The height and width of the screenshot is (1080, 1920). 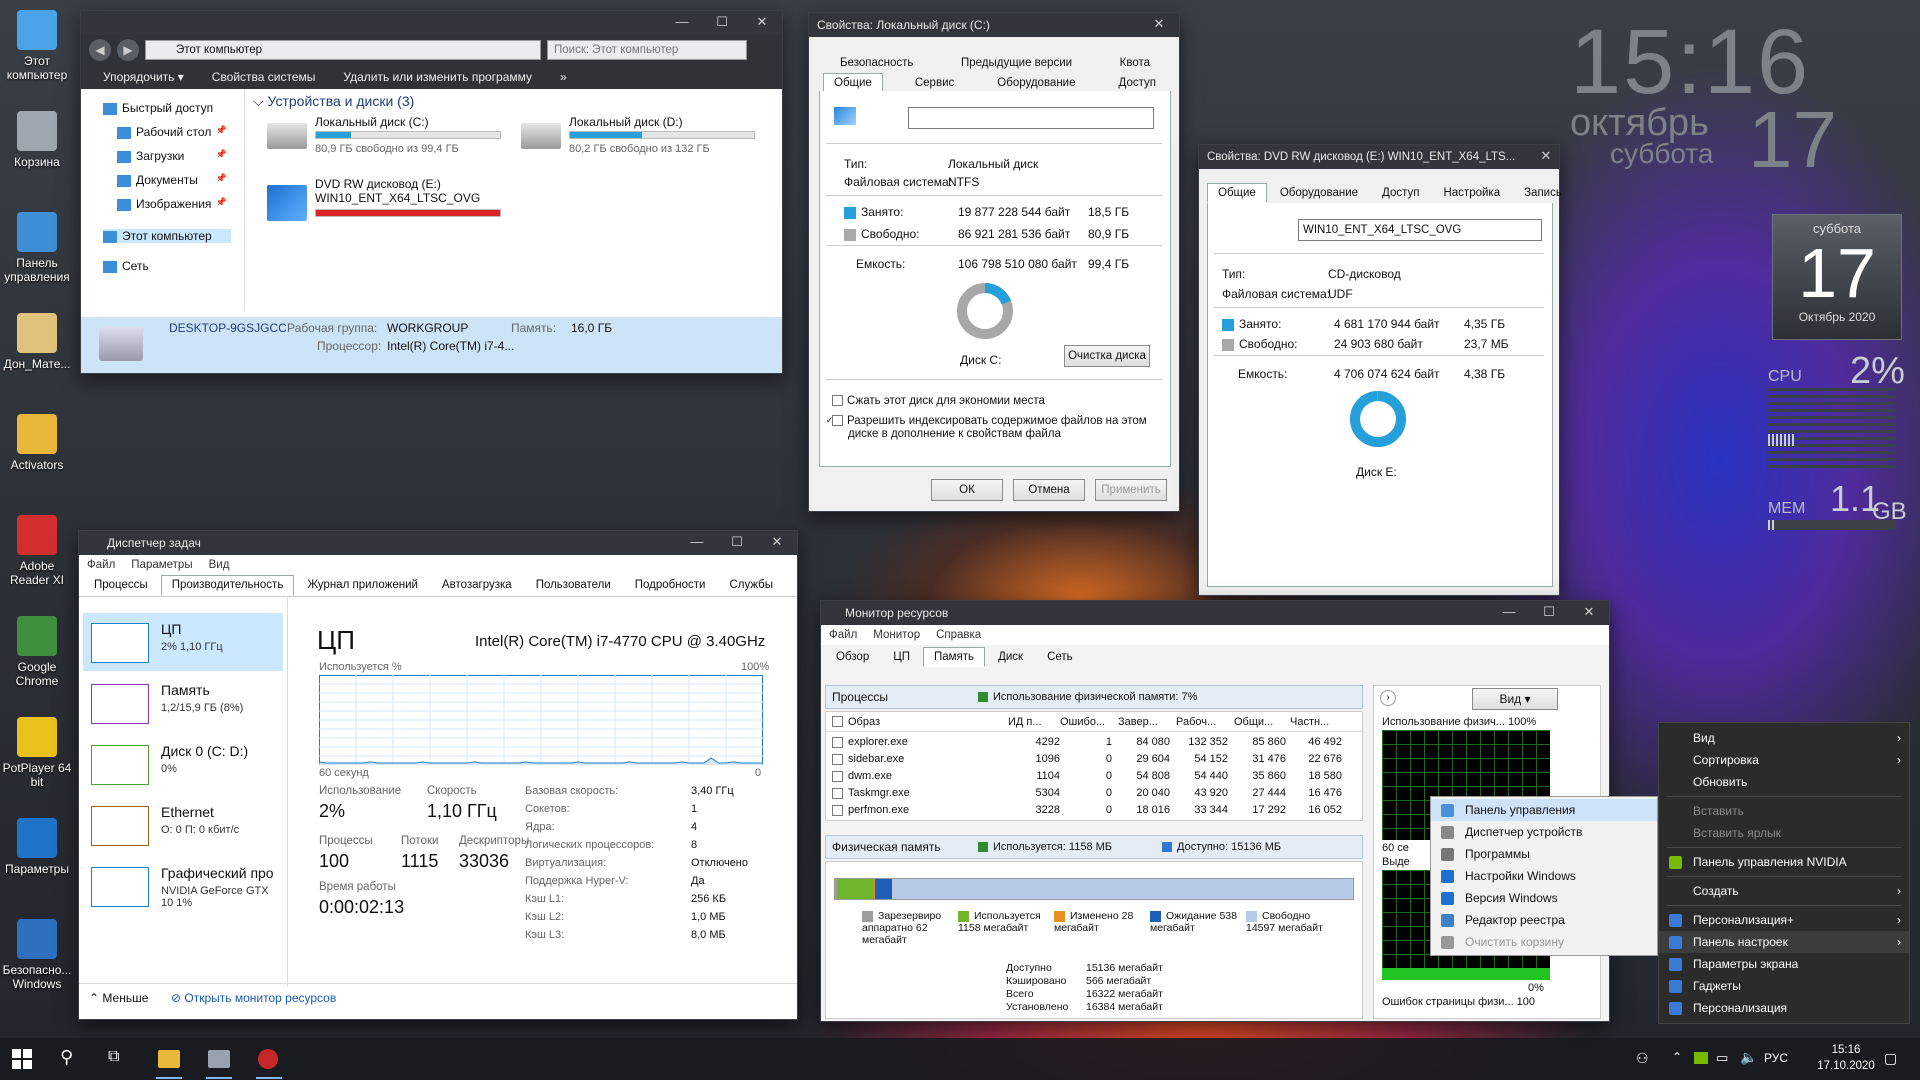 What do you see at coordinates (37, 652) in the screenshot?
I see `desktop-icon-6: Google Chrome` at bounding box center [37, 652].